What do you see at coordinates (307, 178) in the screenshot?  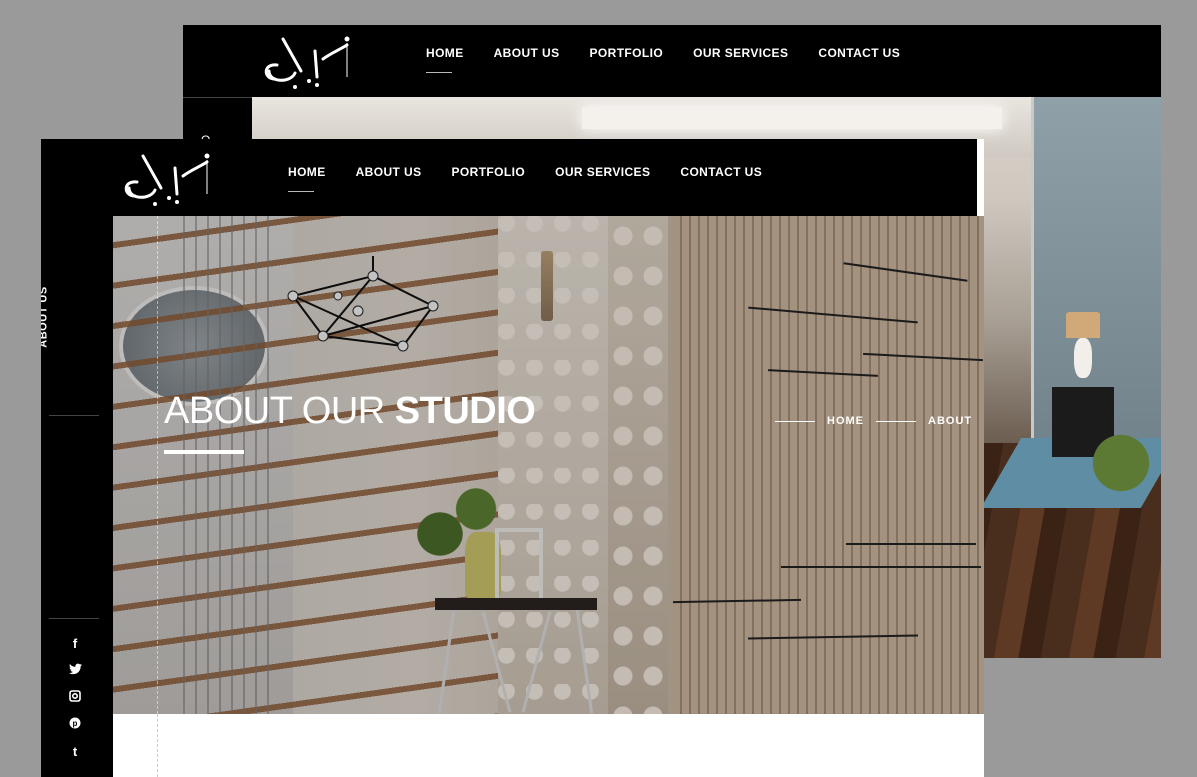 I see `nav-home: HOME` at bounding box center [307, 178].